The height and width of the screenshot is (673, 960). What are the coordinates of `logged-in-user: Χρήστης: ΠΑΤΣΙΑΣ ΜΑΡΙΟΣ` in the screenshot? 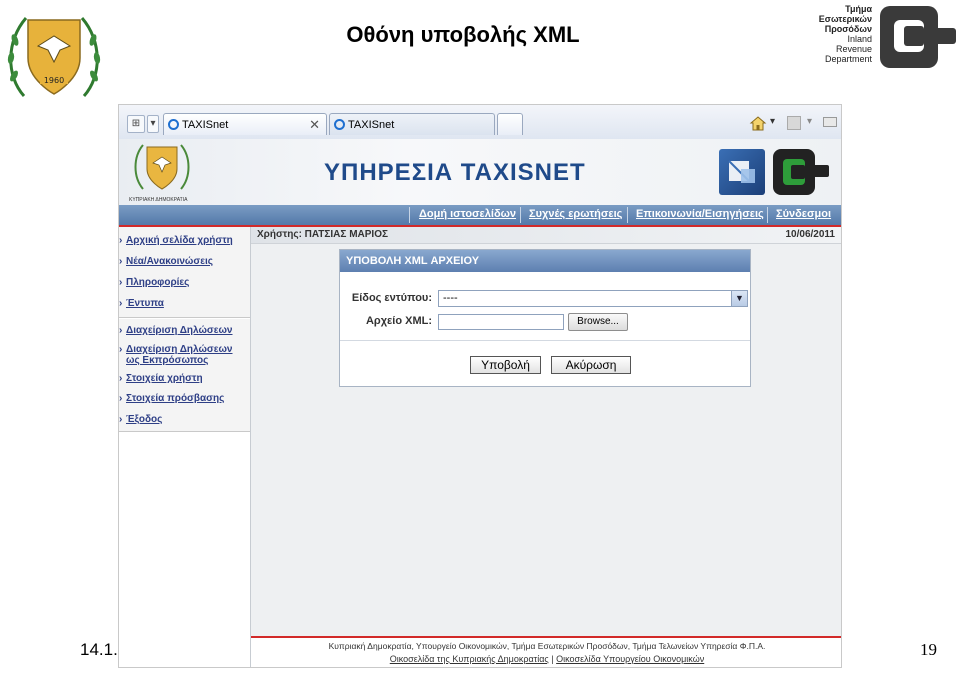 It's located at (322, 234).